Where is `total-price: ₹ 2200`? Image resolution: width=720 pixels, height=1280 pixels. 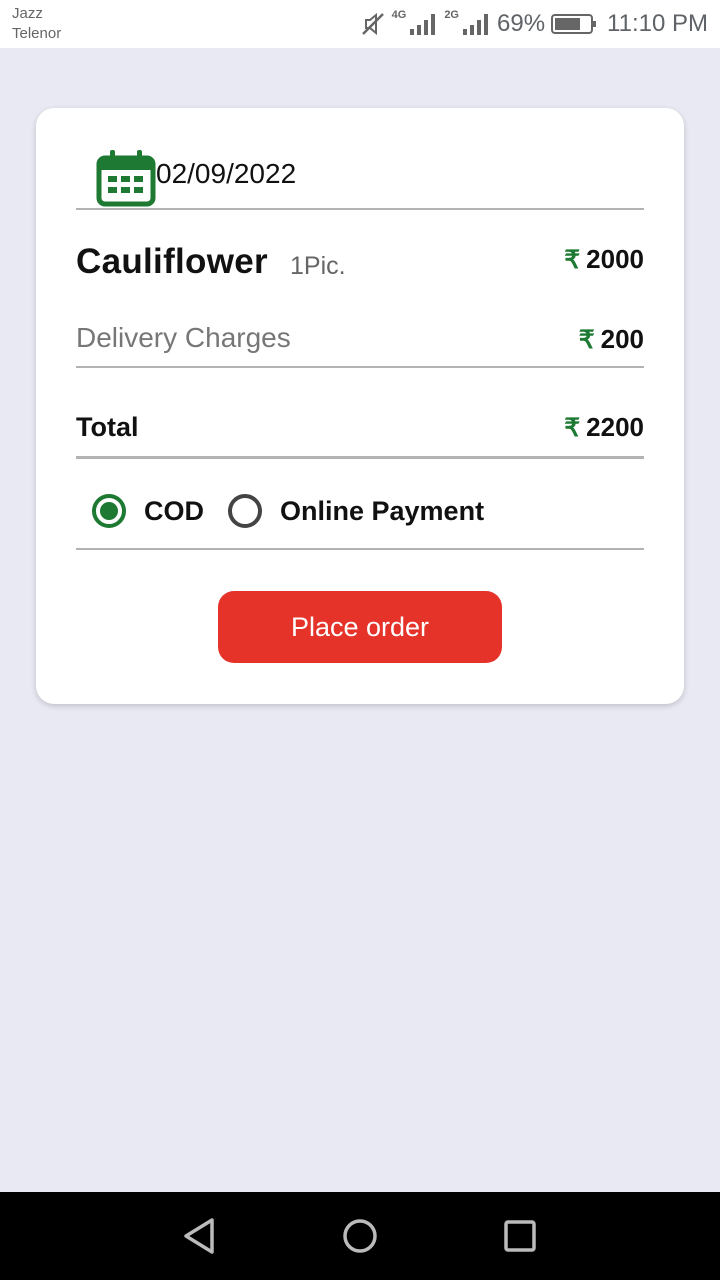 total-price: ₹ 2200 is located at coordinates (604, 427).